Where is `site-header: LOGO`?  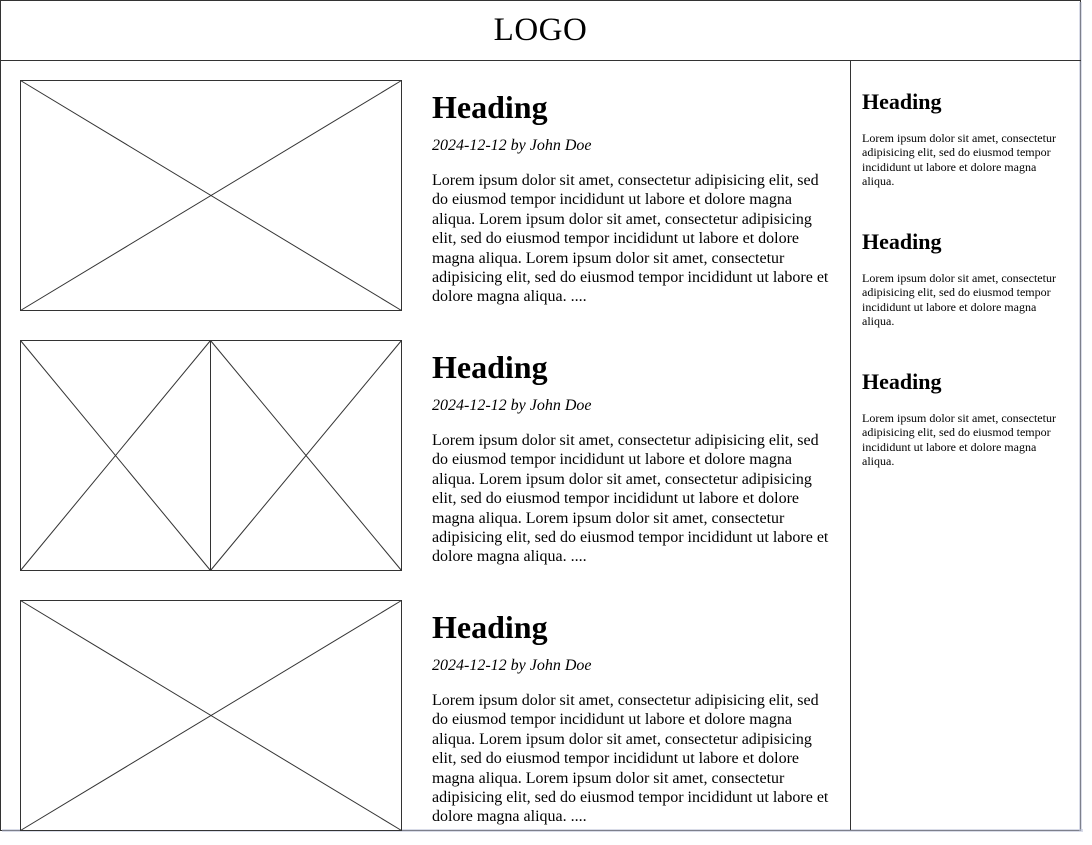 site-header: LOGO is located at coordinates (540, 30).